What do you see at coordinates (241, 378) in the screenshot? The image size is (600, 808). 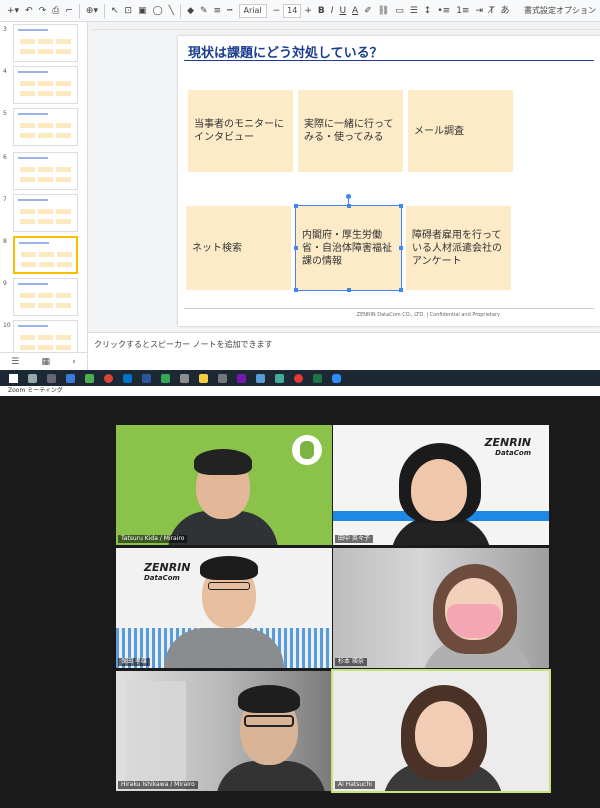 I see `onenote-icon` at bounding box center [241, 378].